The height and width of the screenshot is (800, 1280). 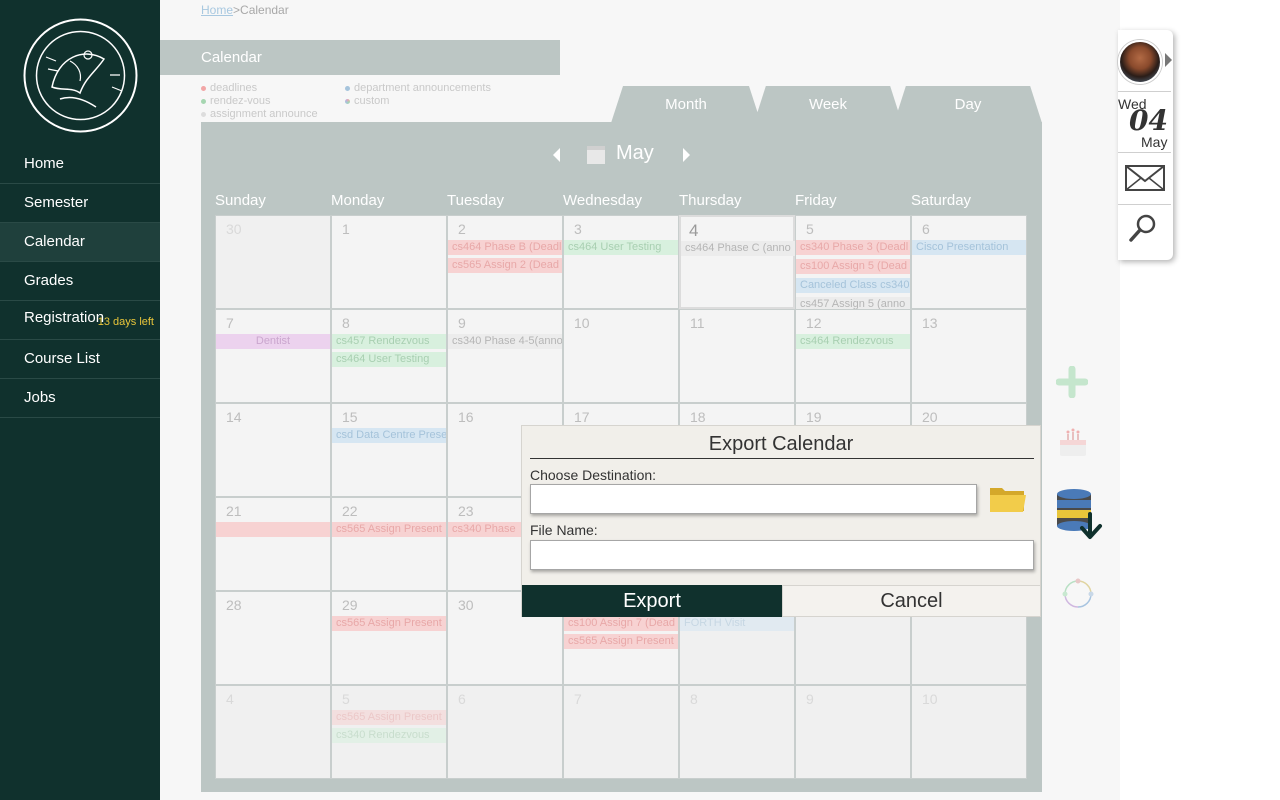 I want to click on calendar-day-cell: 13, so click(x=969, y=356).